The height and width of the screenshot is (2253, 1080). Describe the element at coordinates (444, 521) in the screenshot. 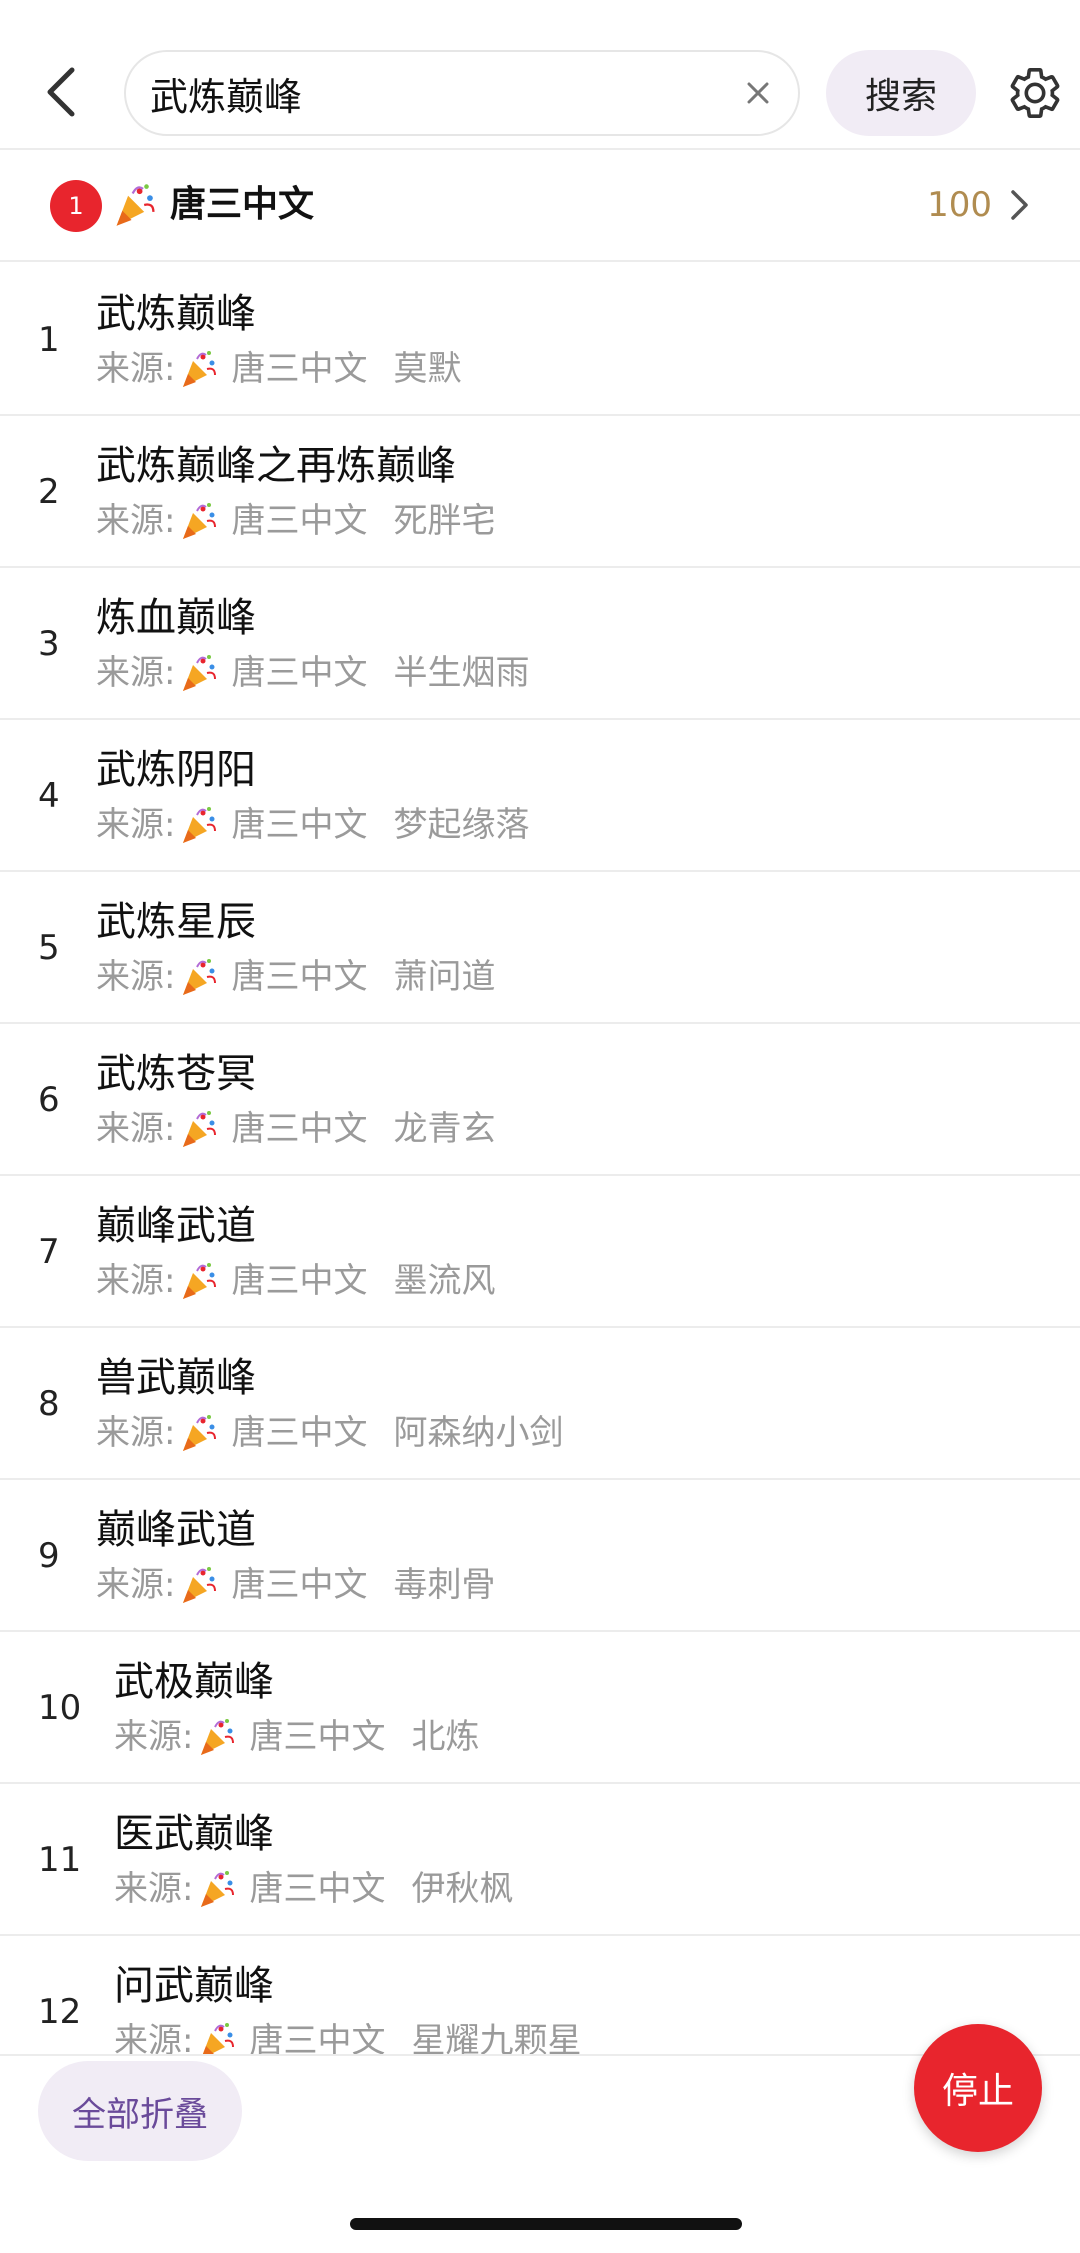

I see `book-author: 死胖宅` at that location.